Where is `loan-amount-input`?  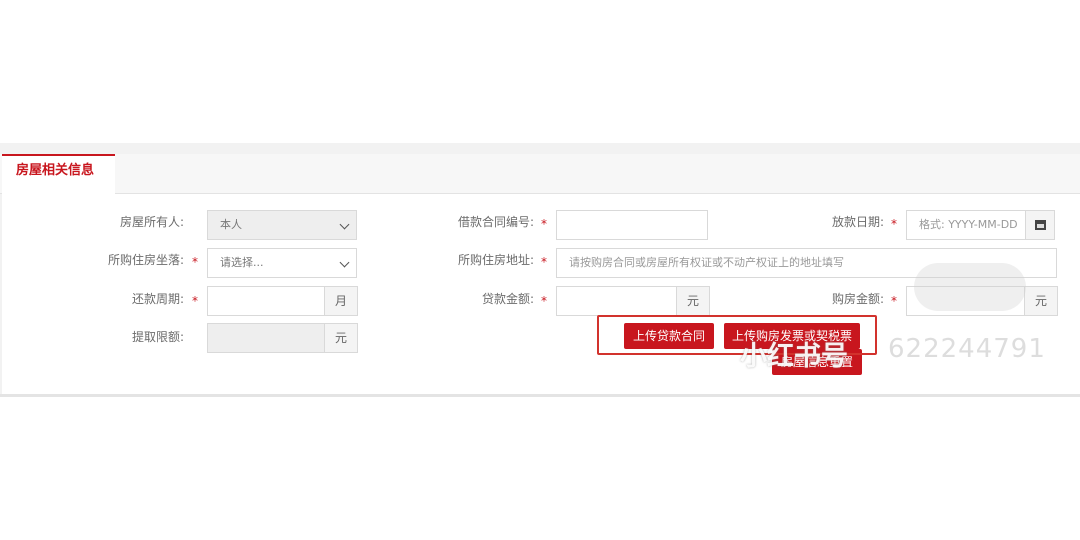
loan-amount-input is located at coordinates (617, 301).